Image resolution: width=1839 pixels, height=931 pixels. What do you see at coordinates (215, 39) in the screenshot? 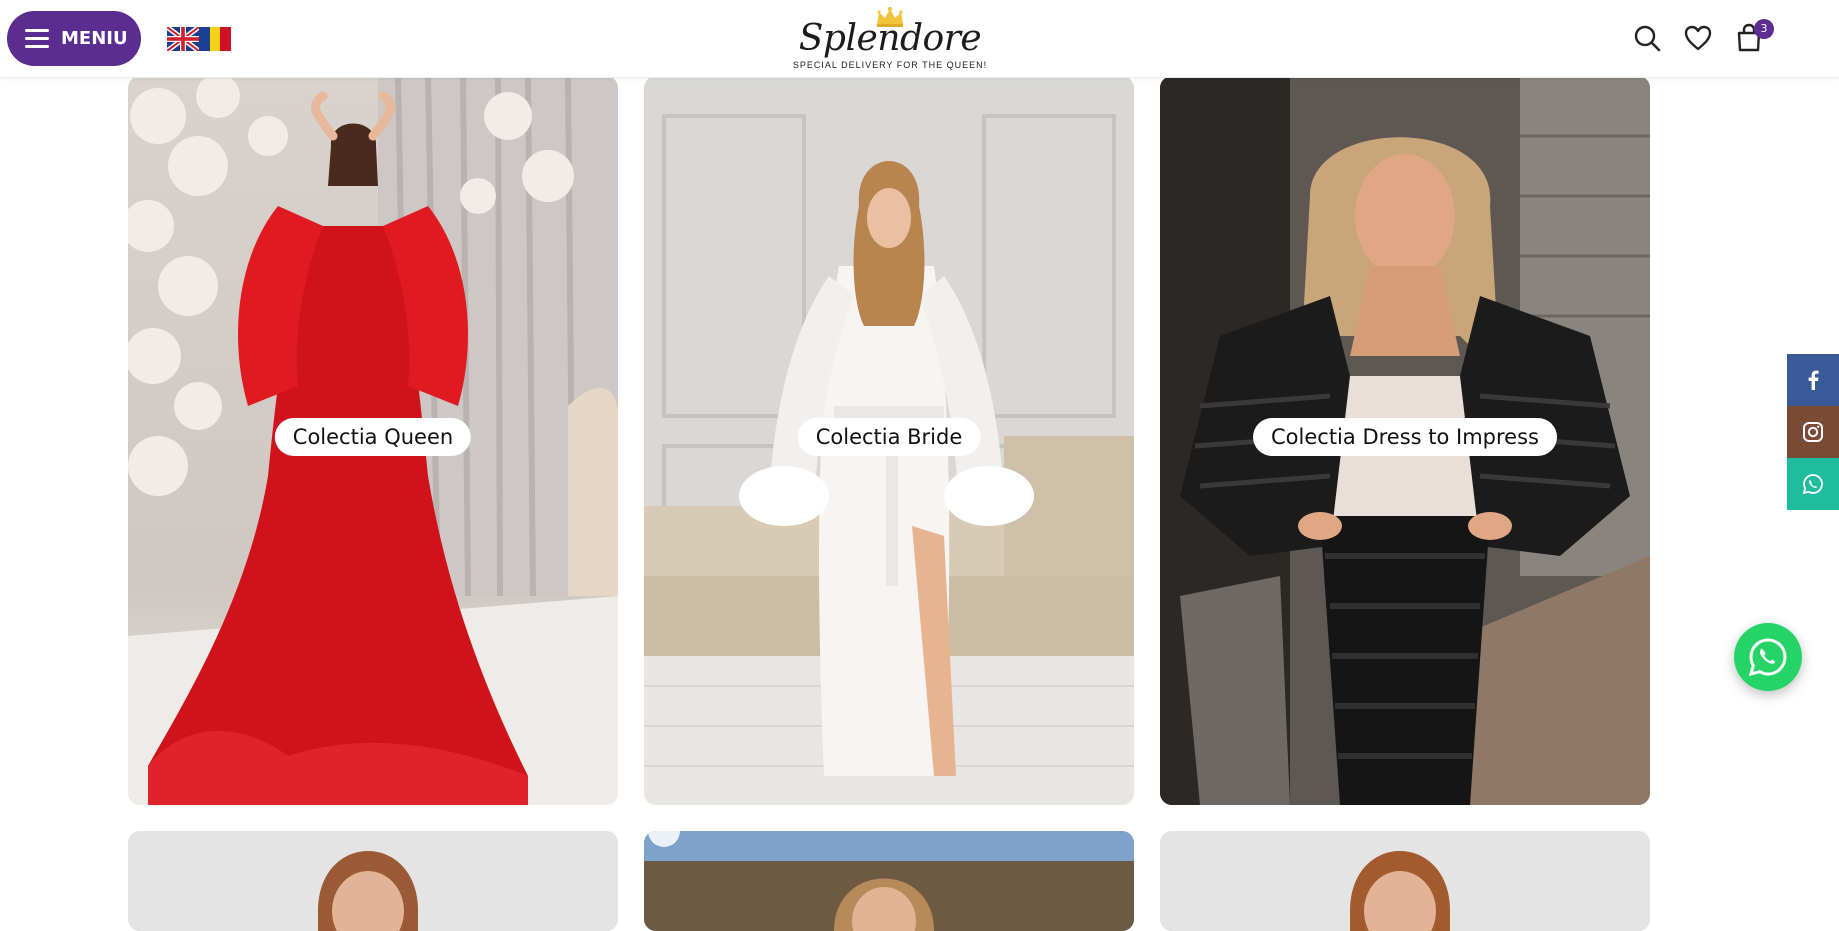
I see `ro-flag-icon` at bounding box center [215, 39].